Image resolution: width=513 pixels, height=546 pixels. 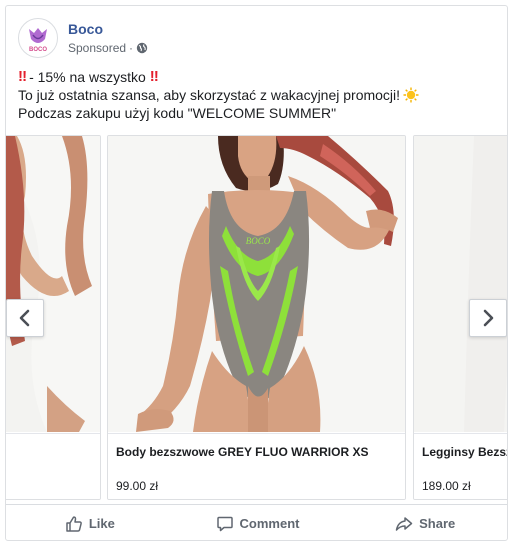 I want to click on sun-emoji-icon, so click(x=411, y=95).